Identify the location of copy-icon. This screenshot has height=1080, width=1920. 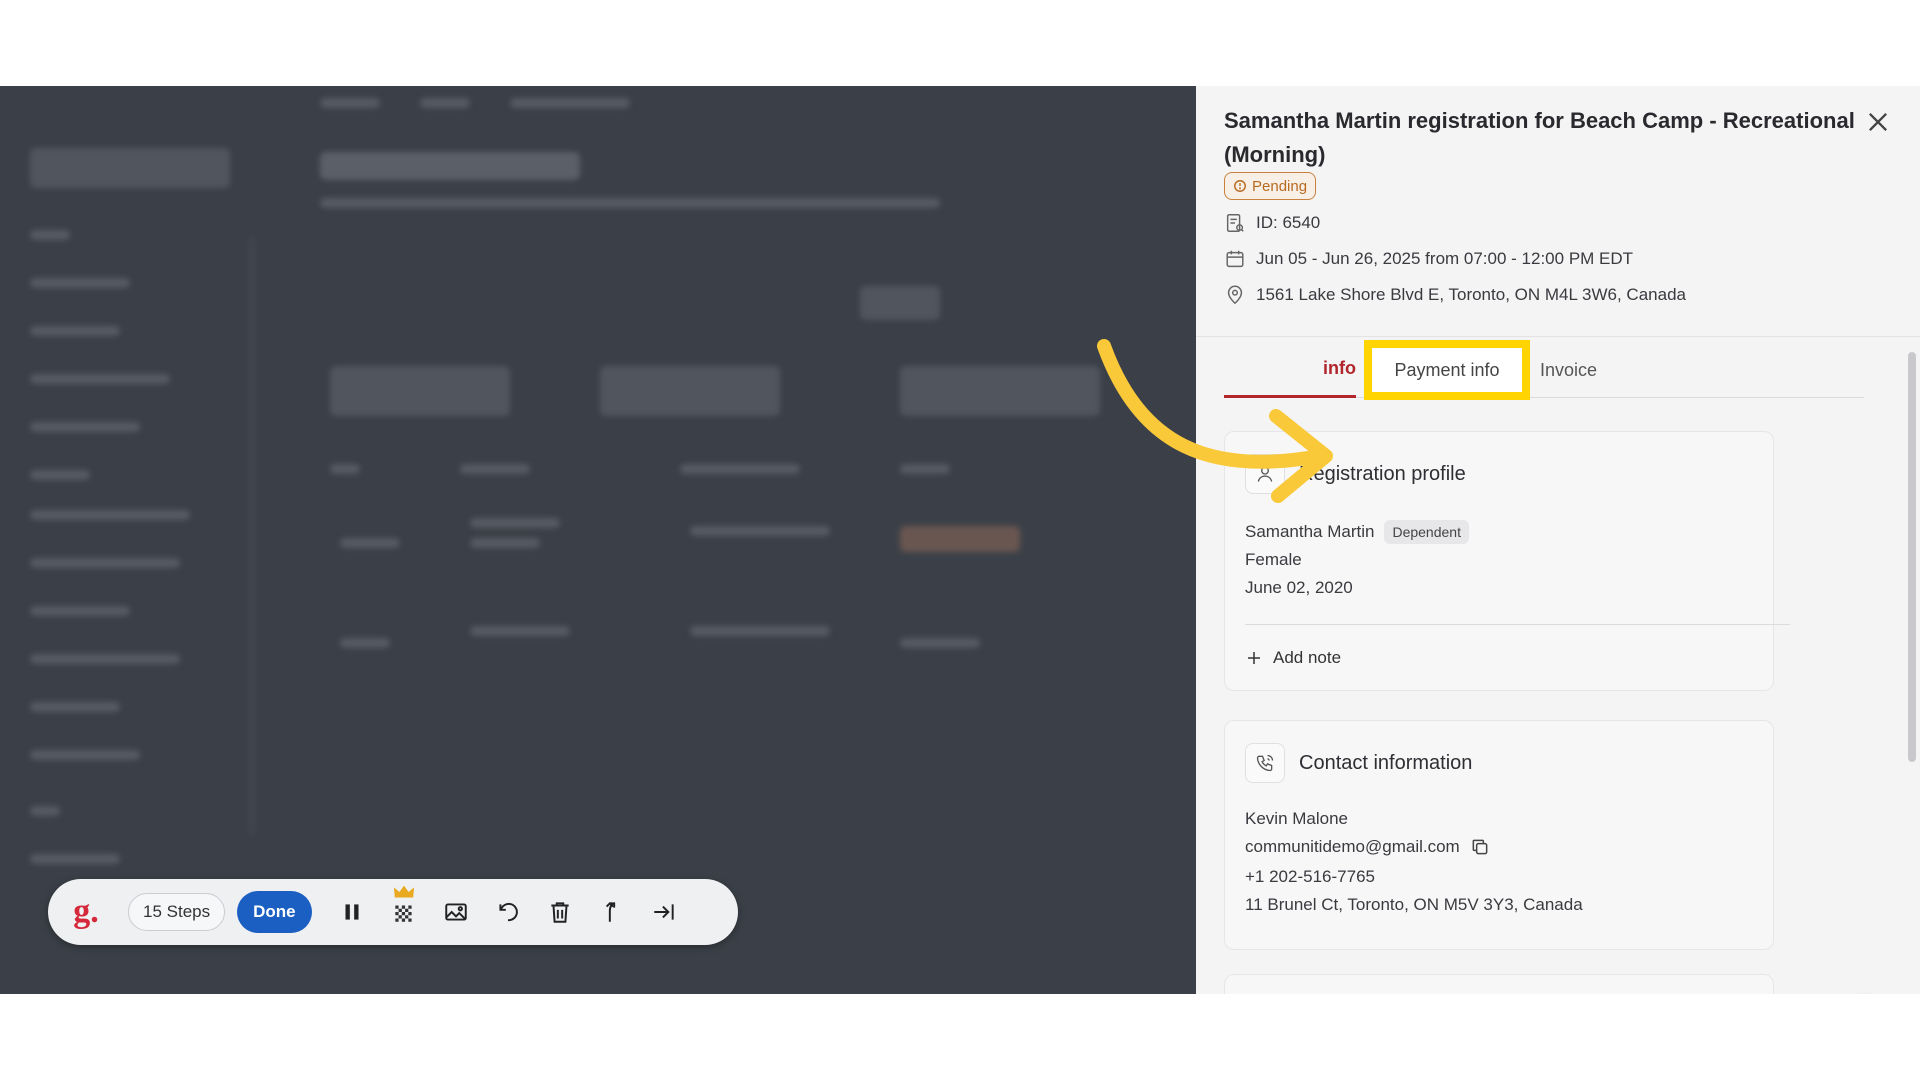
(1480, 847).